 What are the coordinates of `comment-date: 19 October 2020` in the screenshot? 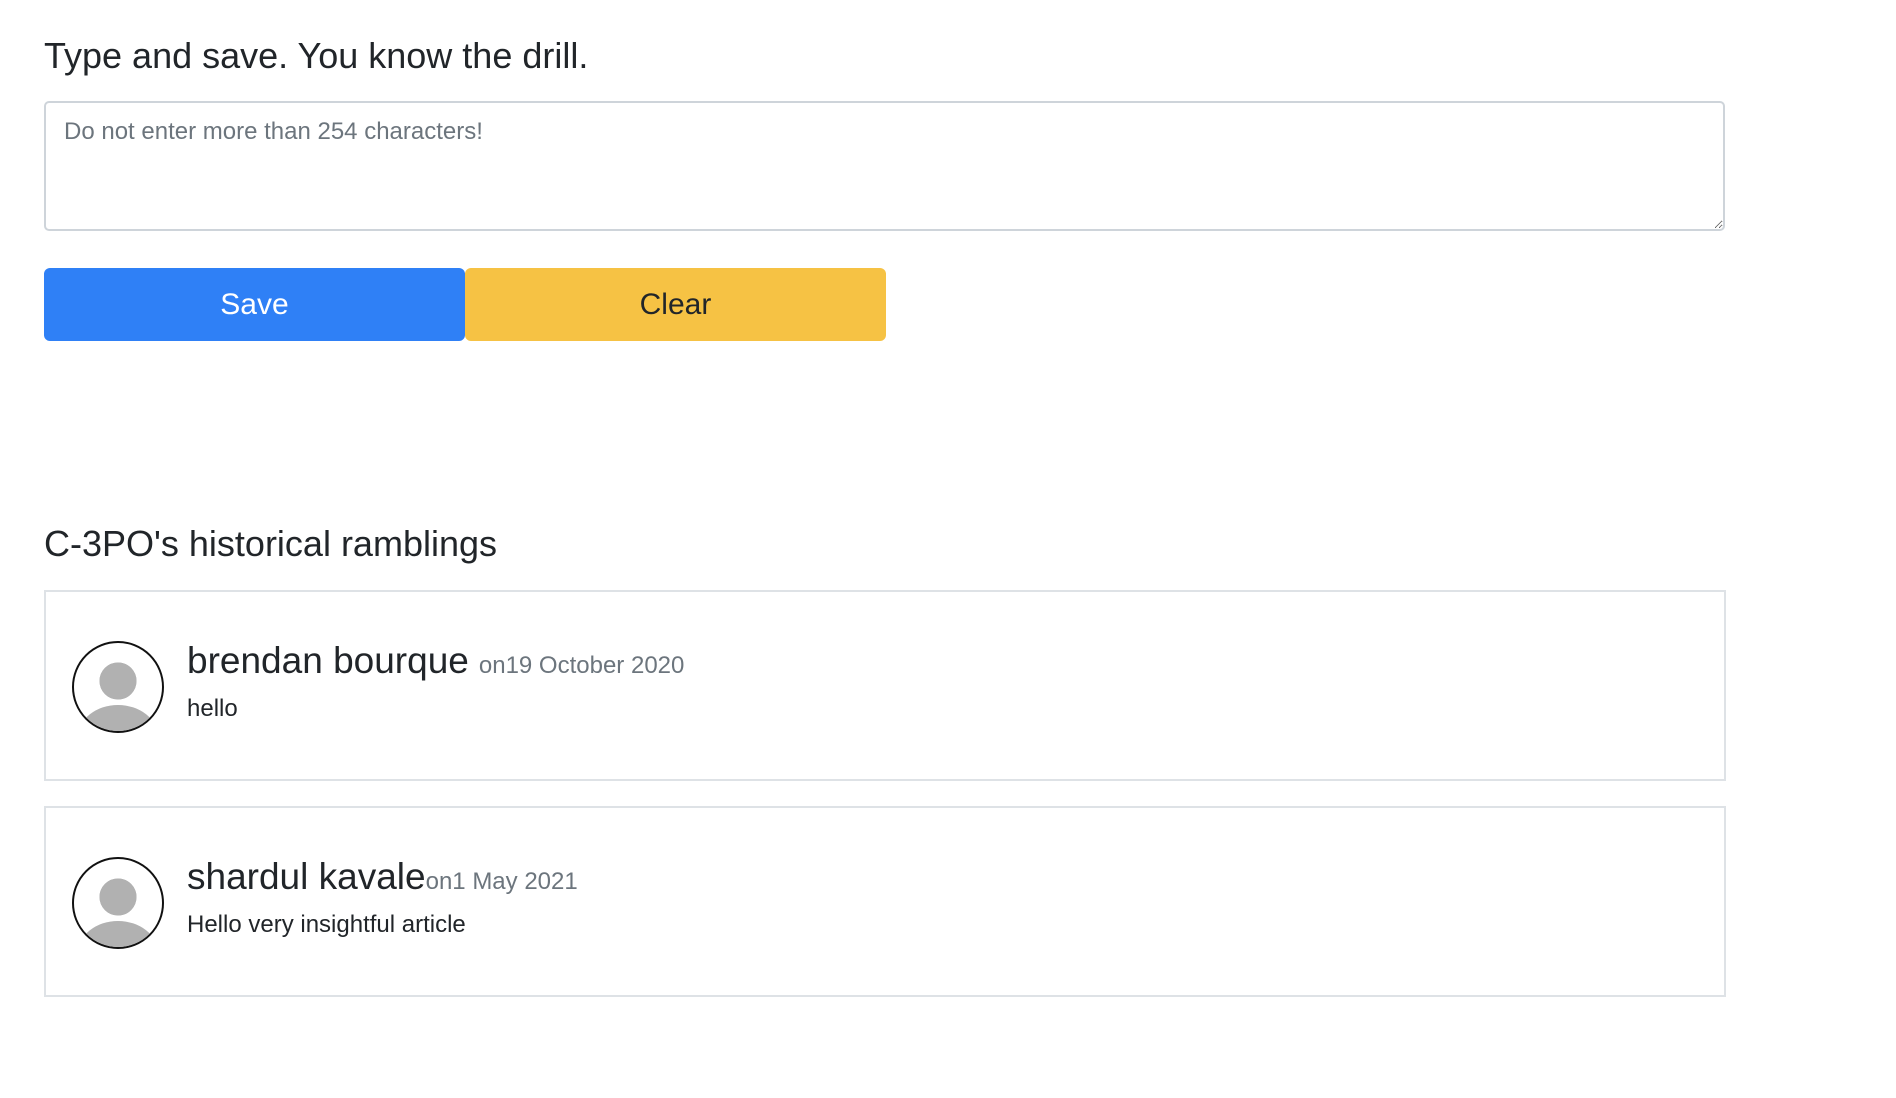 It's located at (595, 665).